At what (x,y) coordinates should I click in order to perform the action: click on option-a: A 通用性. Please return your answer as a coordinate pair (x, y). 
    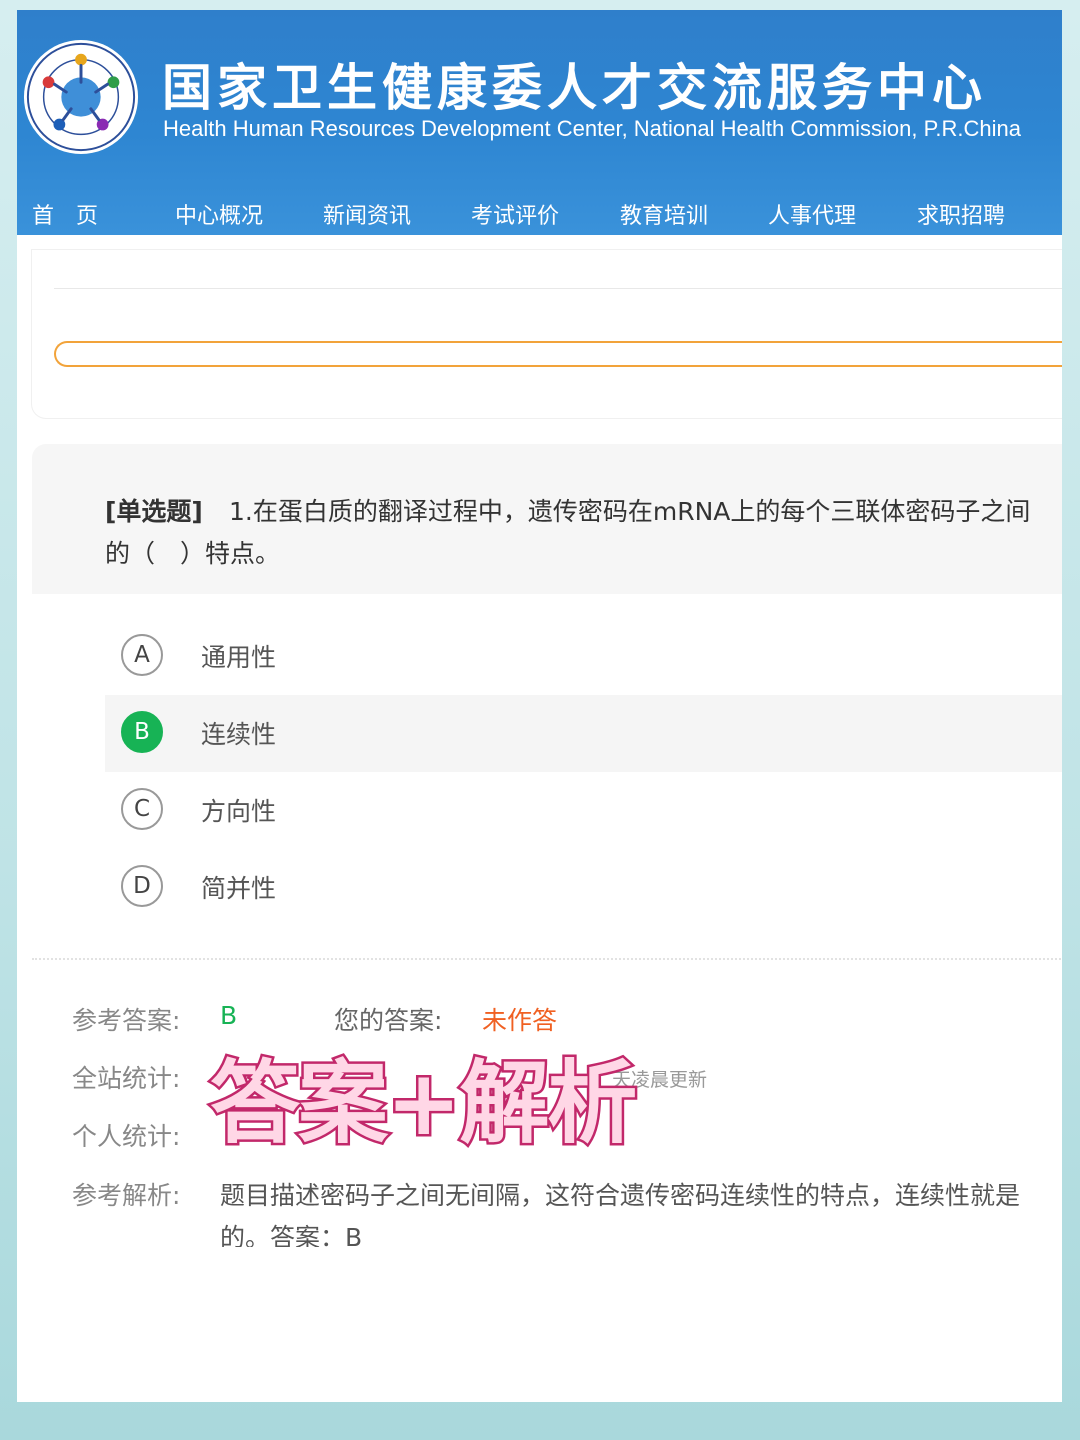
    Looking at the image, I should click on (583, 656).